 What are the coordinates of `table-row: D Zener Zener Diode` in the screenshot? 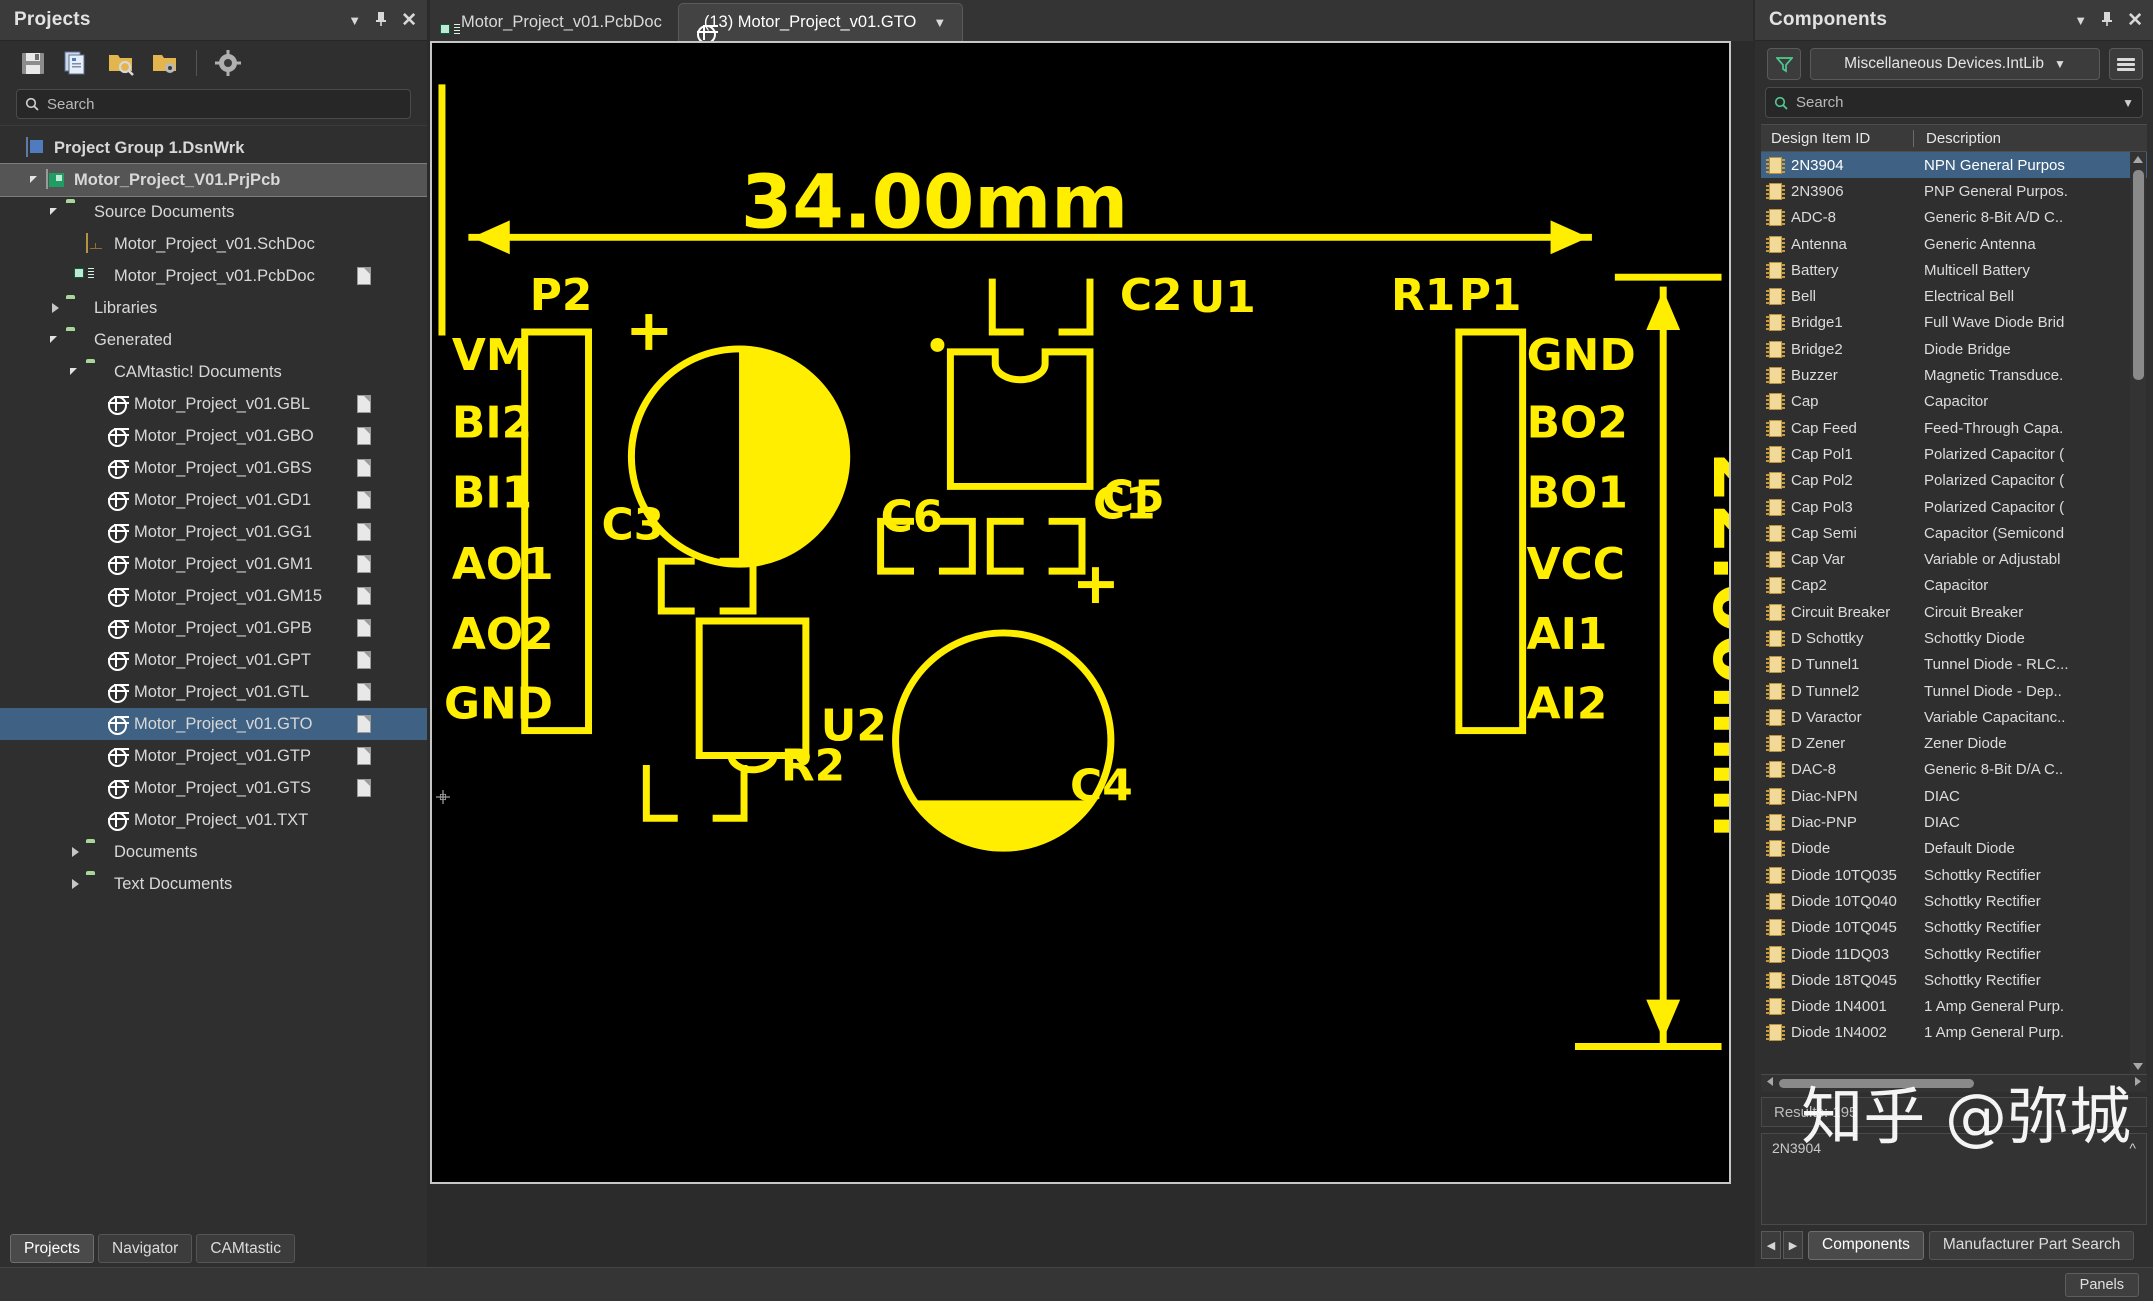 It's located at (1954, 744).